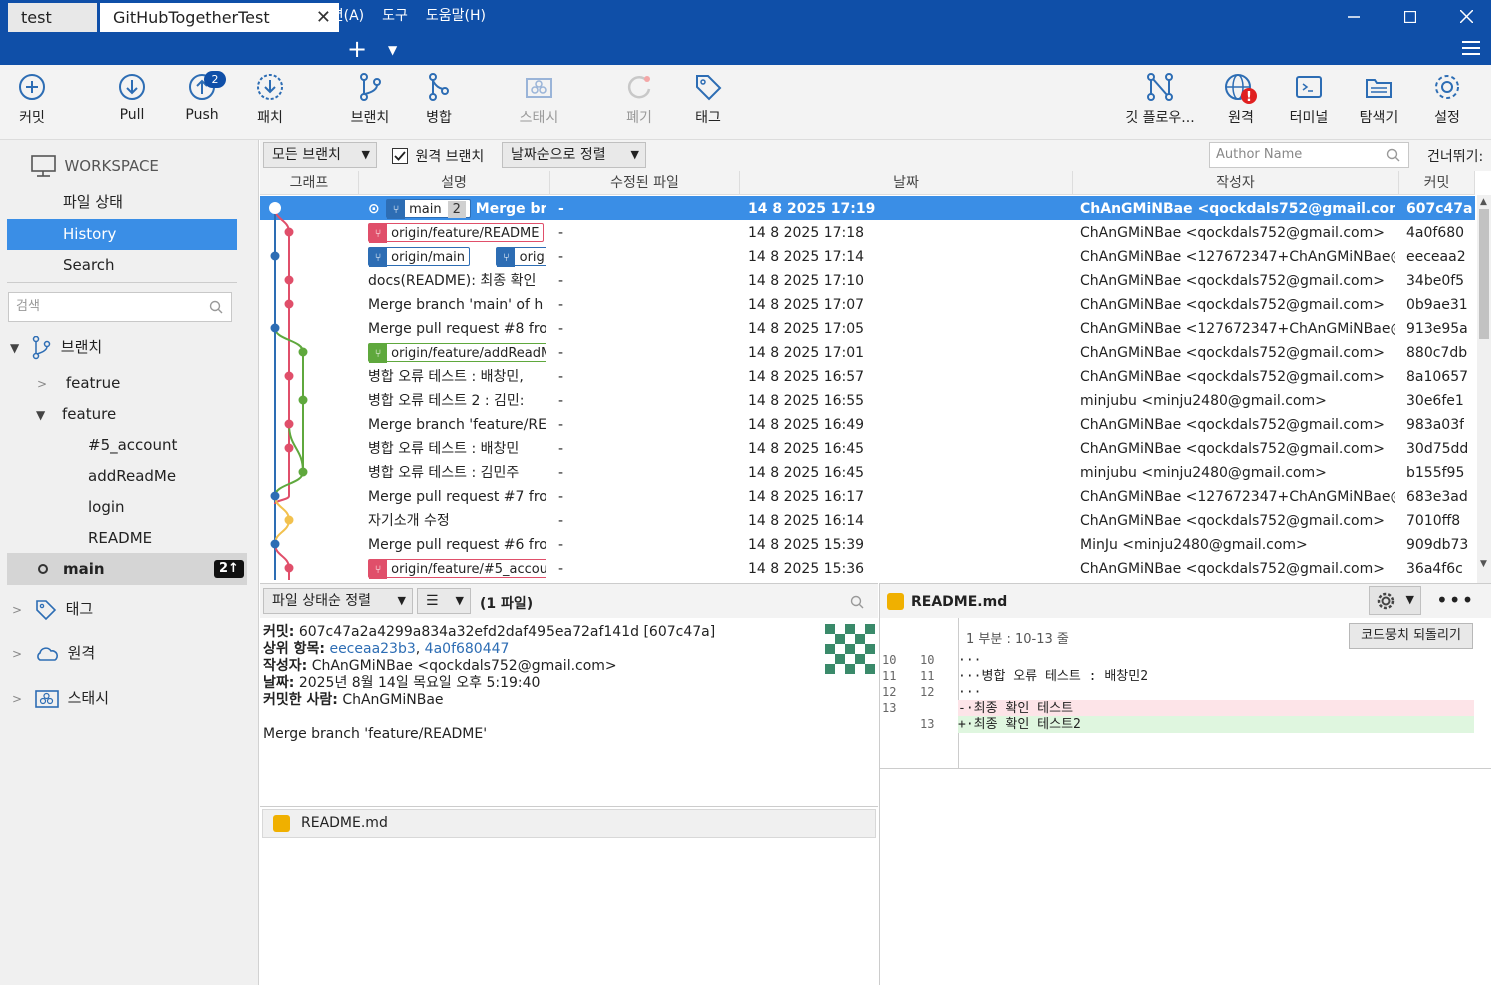  Describe the element at coordinates (370, 102) in the screenshot. I see `branch-button: 브랜치` at that location.